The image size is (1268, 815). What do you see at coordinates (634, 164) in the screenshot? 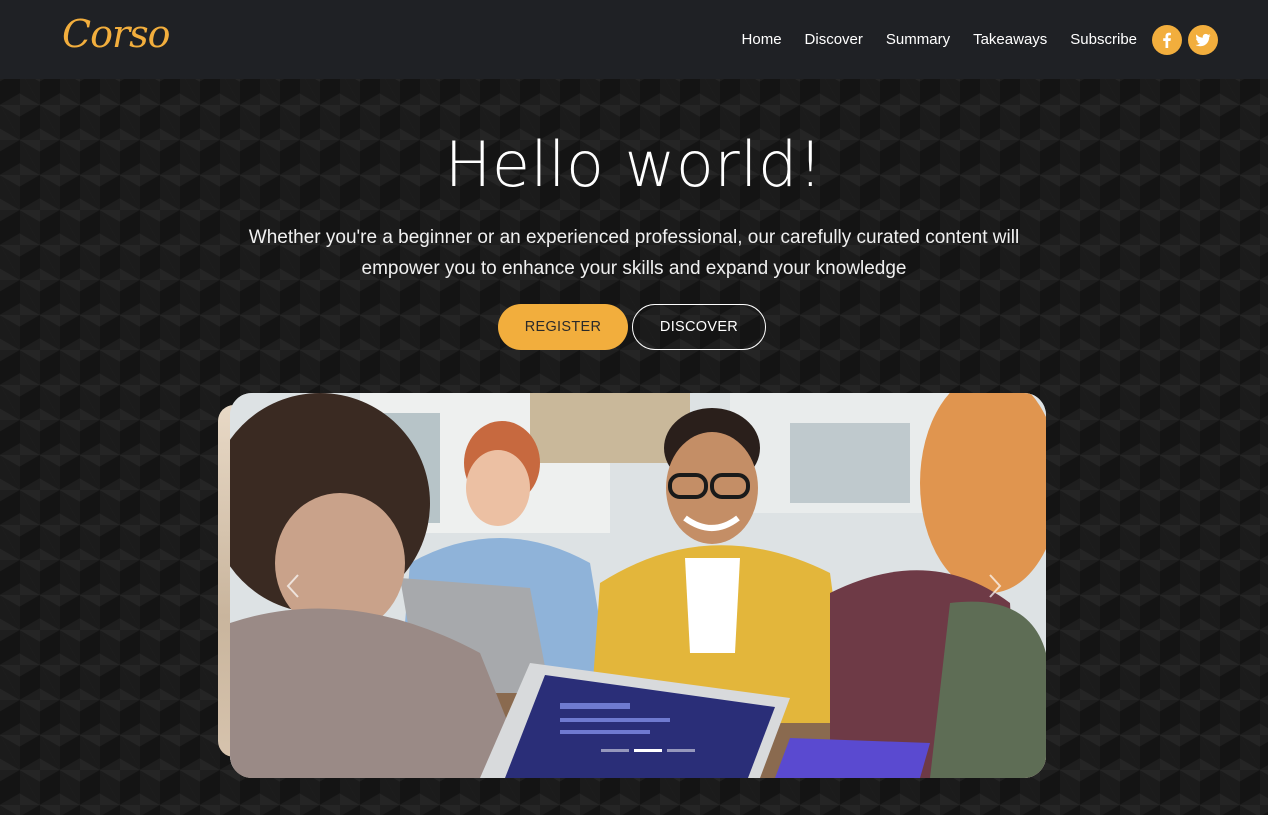
I see `hero-title: Hello world!` at bounding box center [634, 164].